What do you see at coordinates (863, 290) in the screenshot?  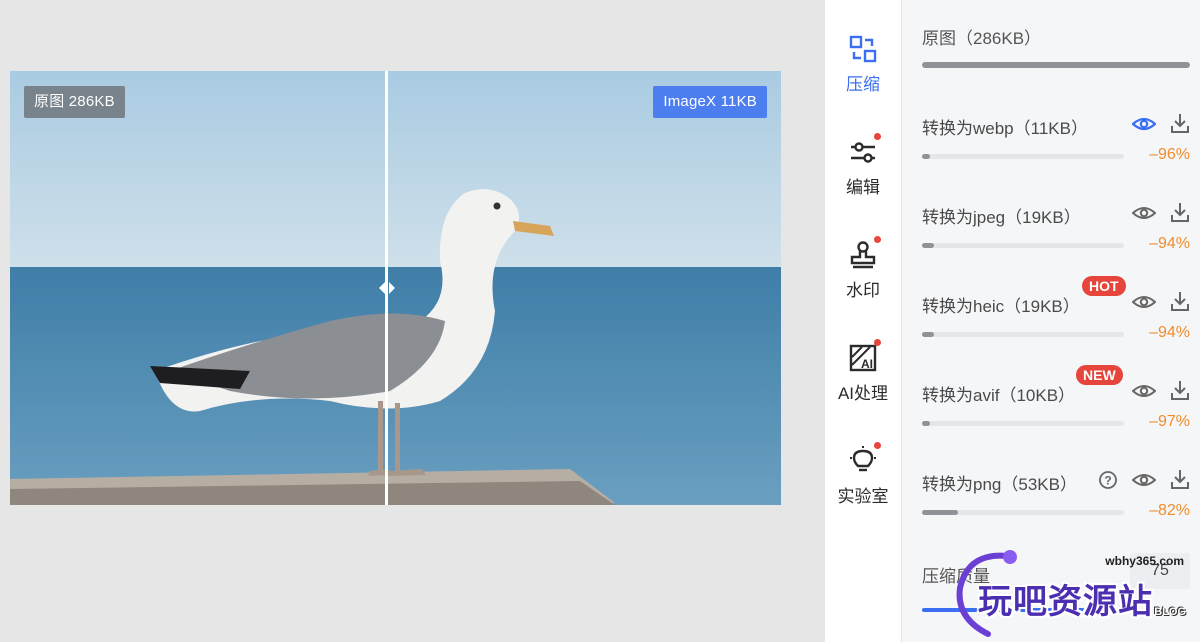 I see `nav-label: 水印` at bounding box center [863, 290].